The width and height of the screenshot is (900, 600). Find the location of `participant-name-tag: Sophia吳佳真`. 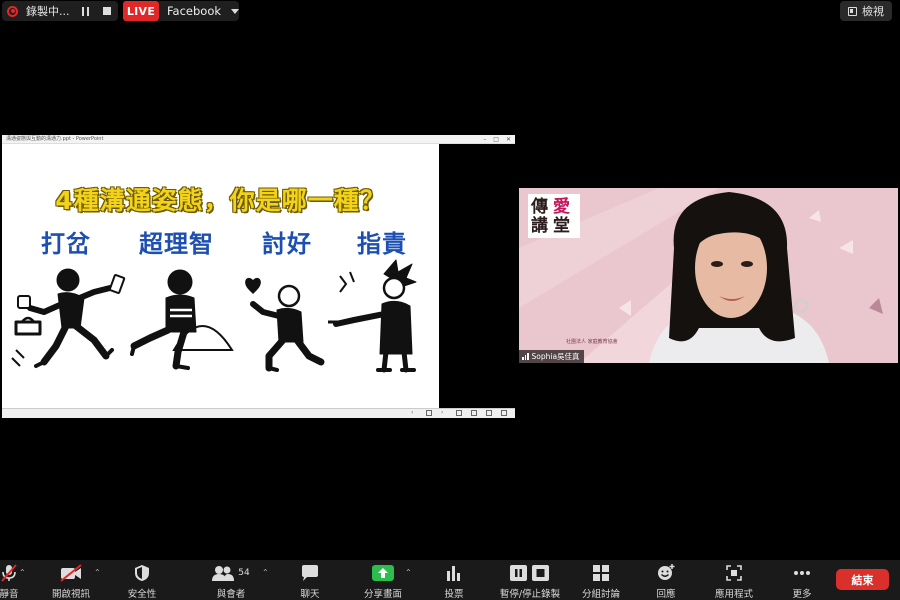

participant-name-tag: Sophia吳佳真 is located at coordinates (551, 356).